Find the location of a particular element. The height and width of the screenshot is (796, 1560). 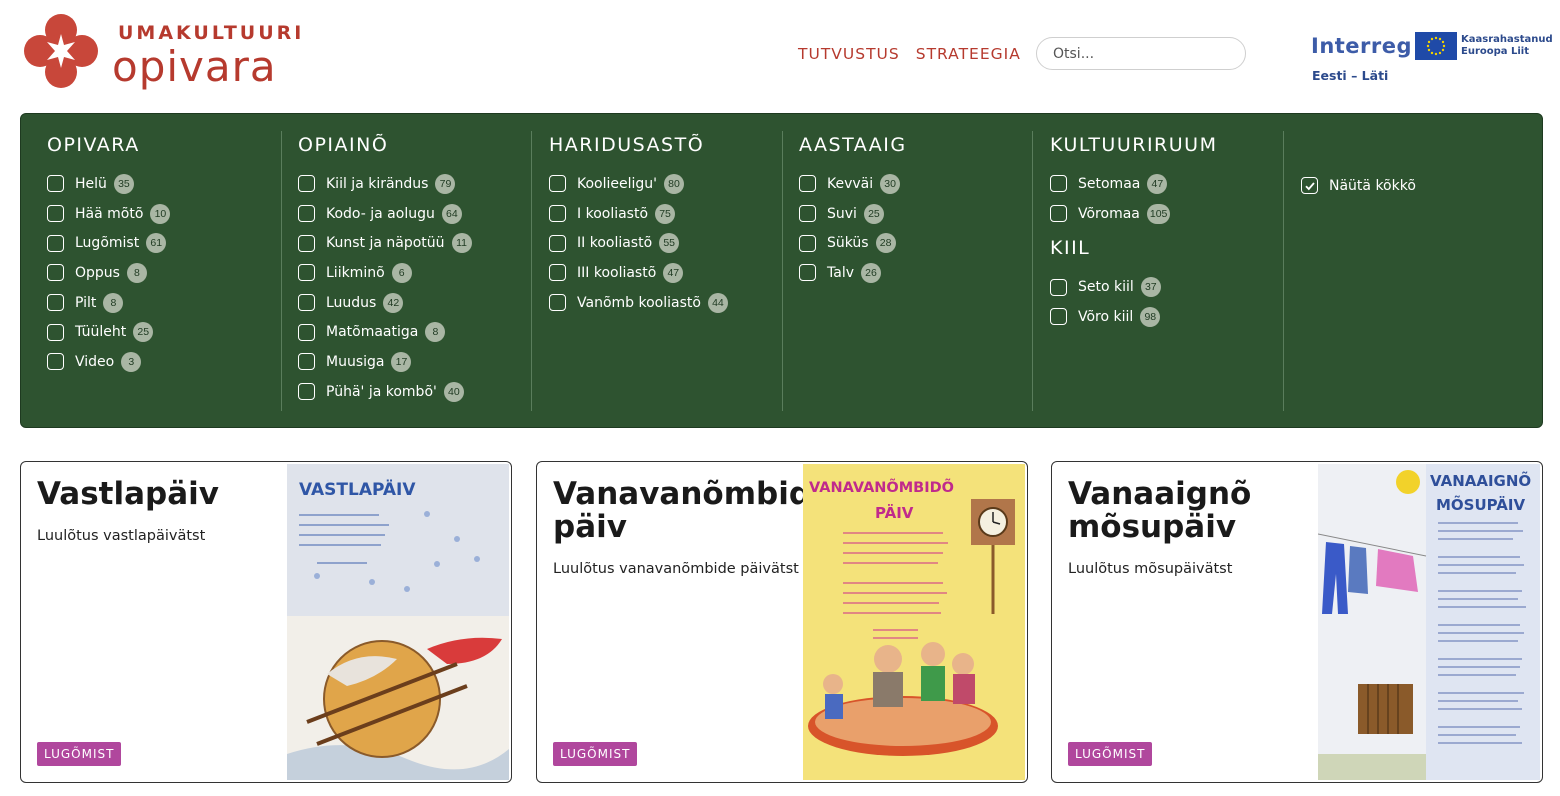

filter-option: Võro kiil 98 is located at coordinates (1166, 317).